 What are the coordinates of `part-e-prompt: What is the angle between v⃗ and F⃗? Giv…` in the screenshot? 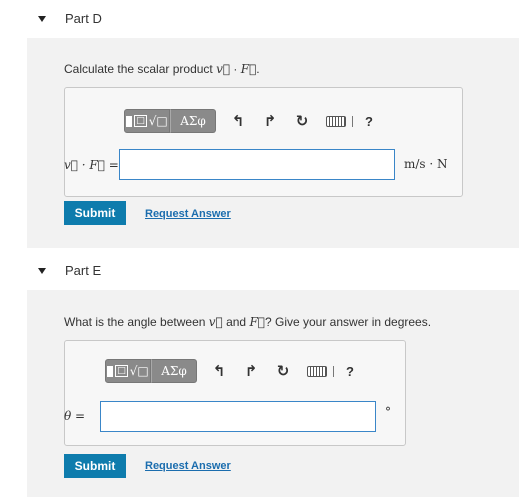 It's located at (248, 322).